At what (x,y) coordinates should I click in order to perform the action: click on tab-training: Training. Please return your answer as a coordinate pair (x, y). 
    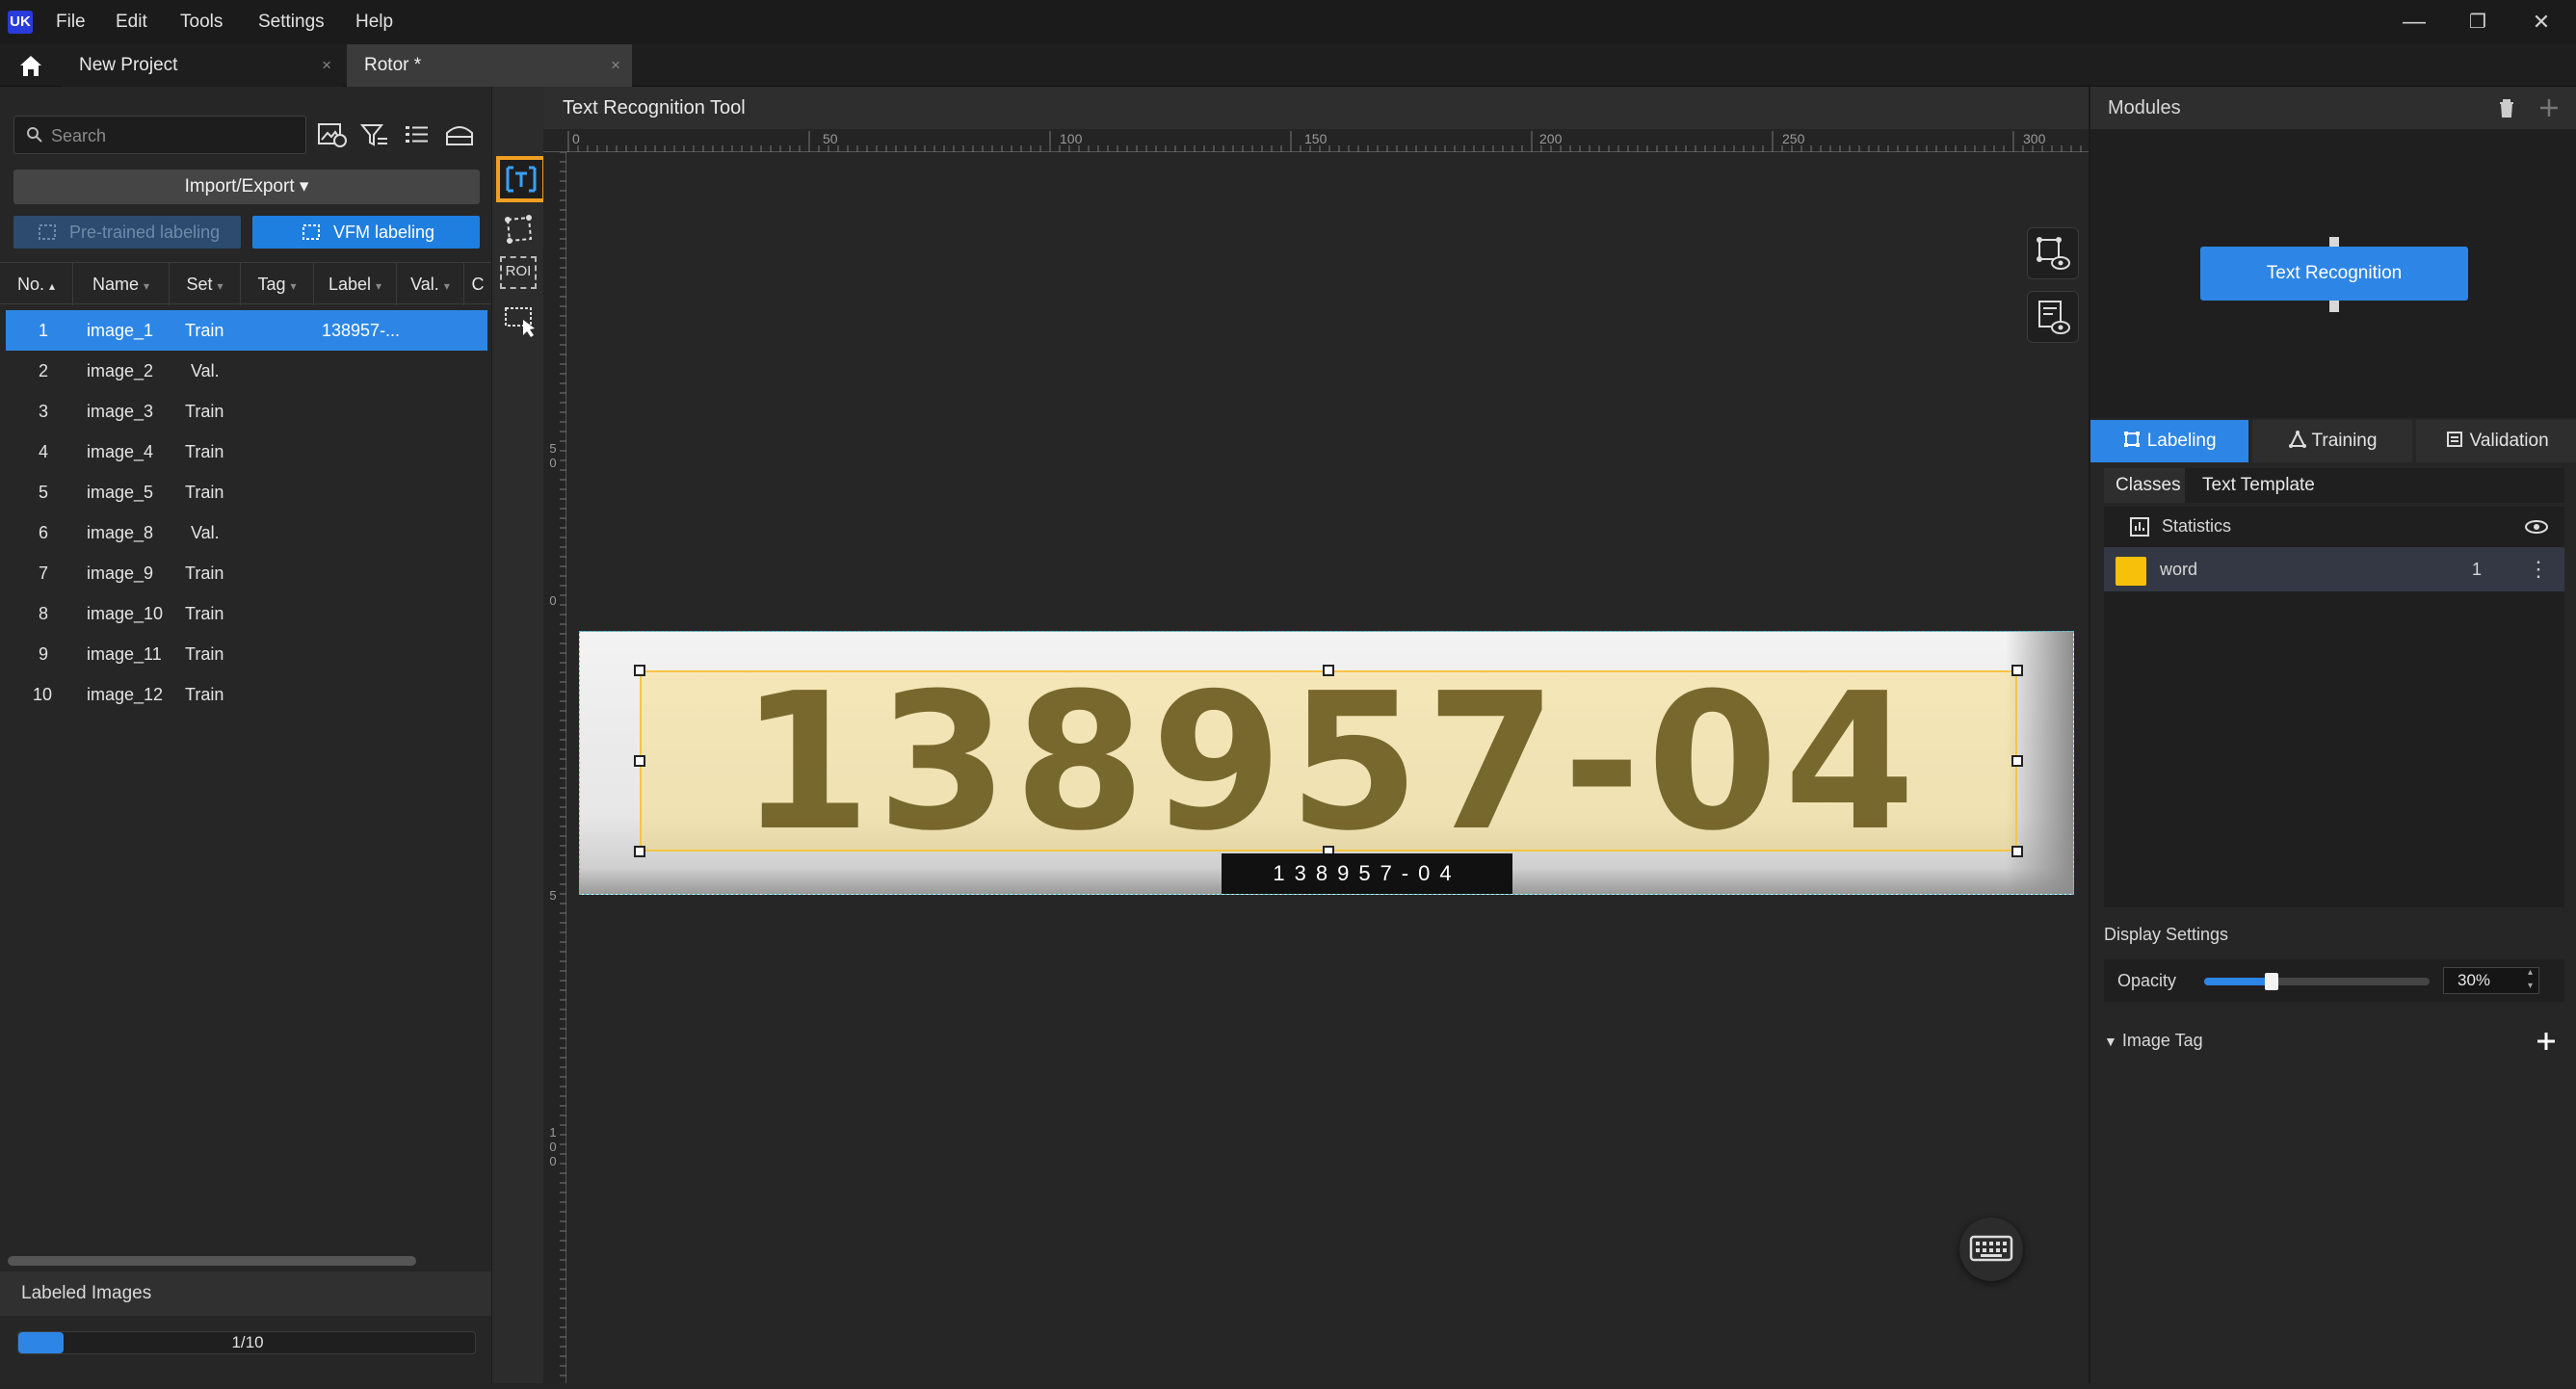
    Looking at the image, I should click on (2332, 441).